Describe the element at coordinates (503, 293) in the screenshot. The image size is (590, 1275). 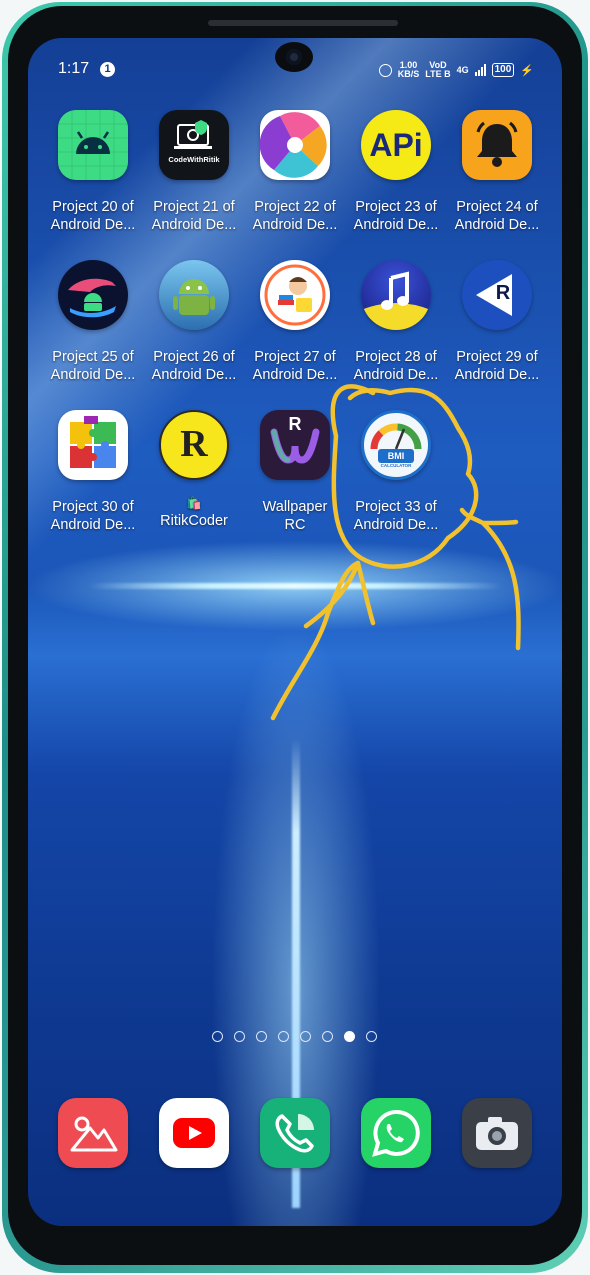
I see `r-letter: R` at that location.